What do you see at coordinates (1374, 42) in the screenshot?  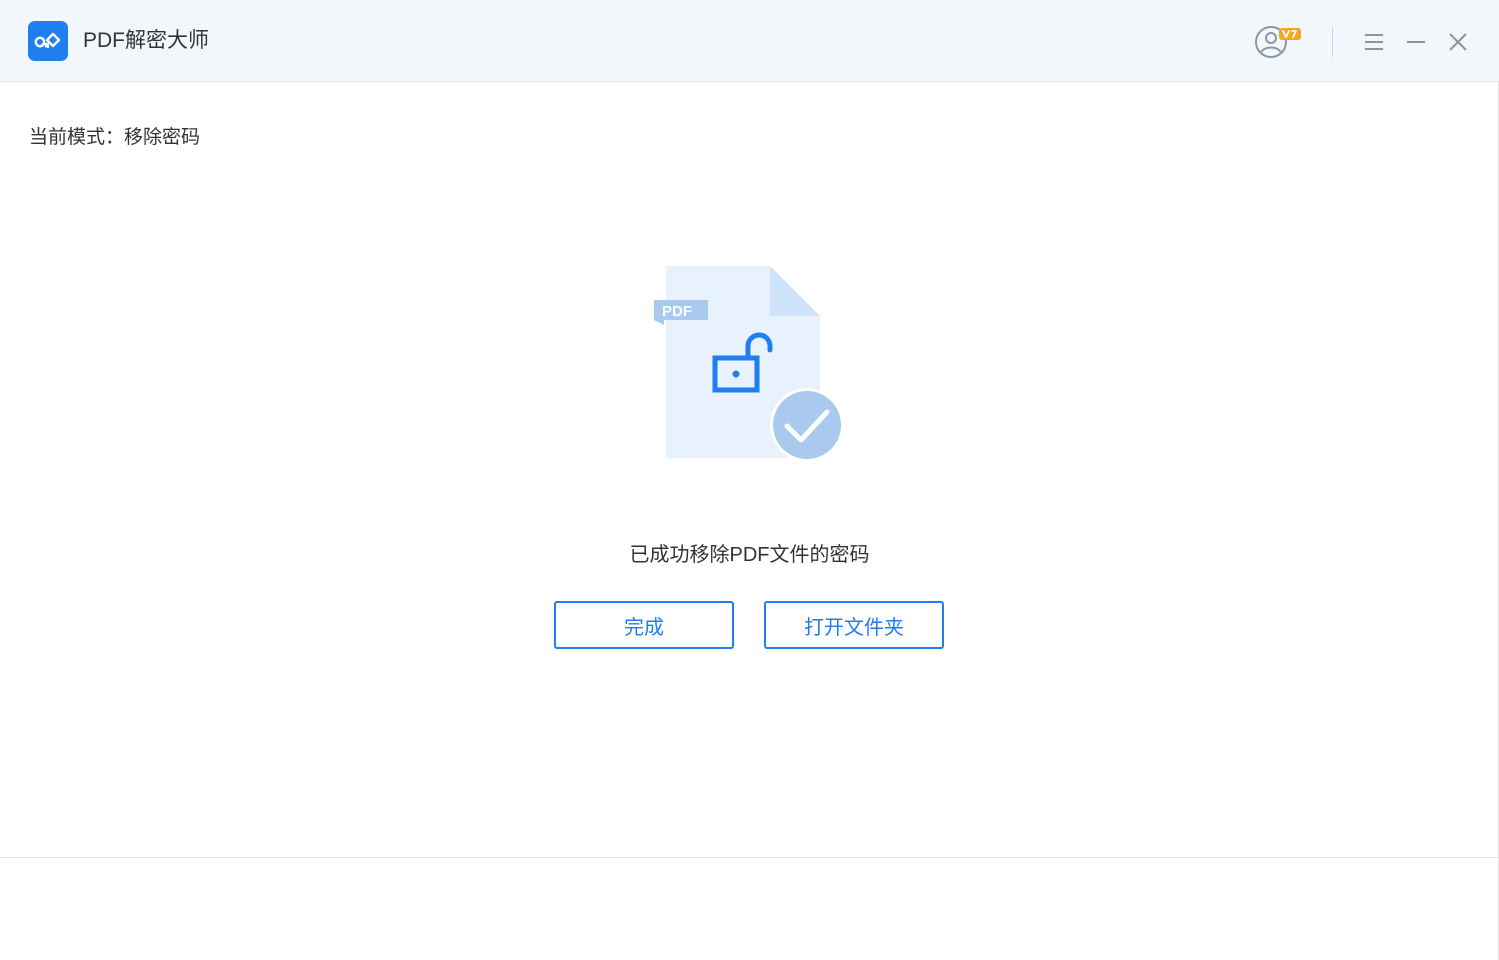 I see `menu-icon` at bounding box center [1374, 42].